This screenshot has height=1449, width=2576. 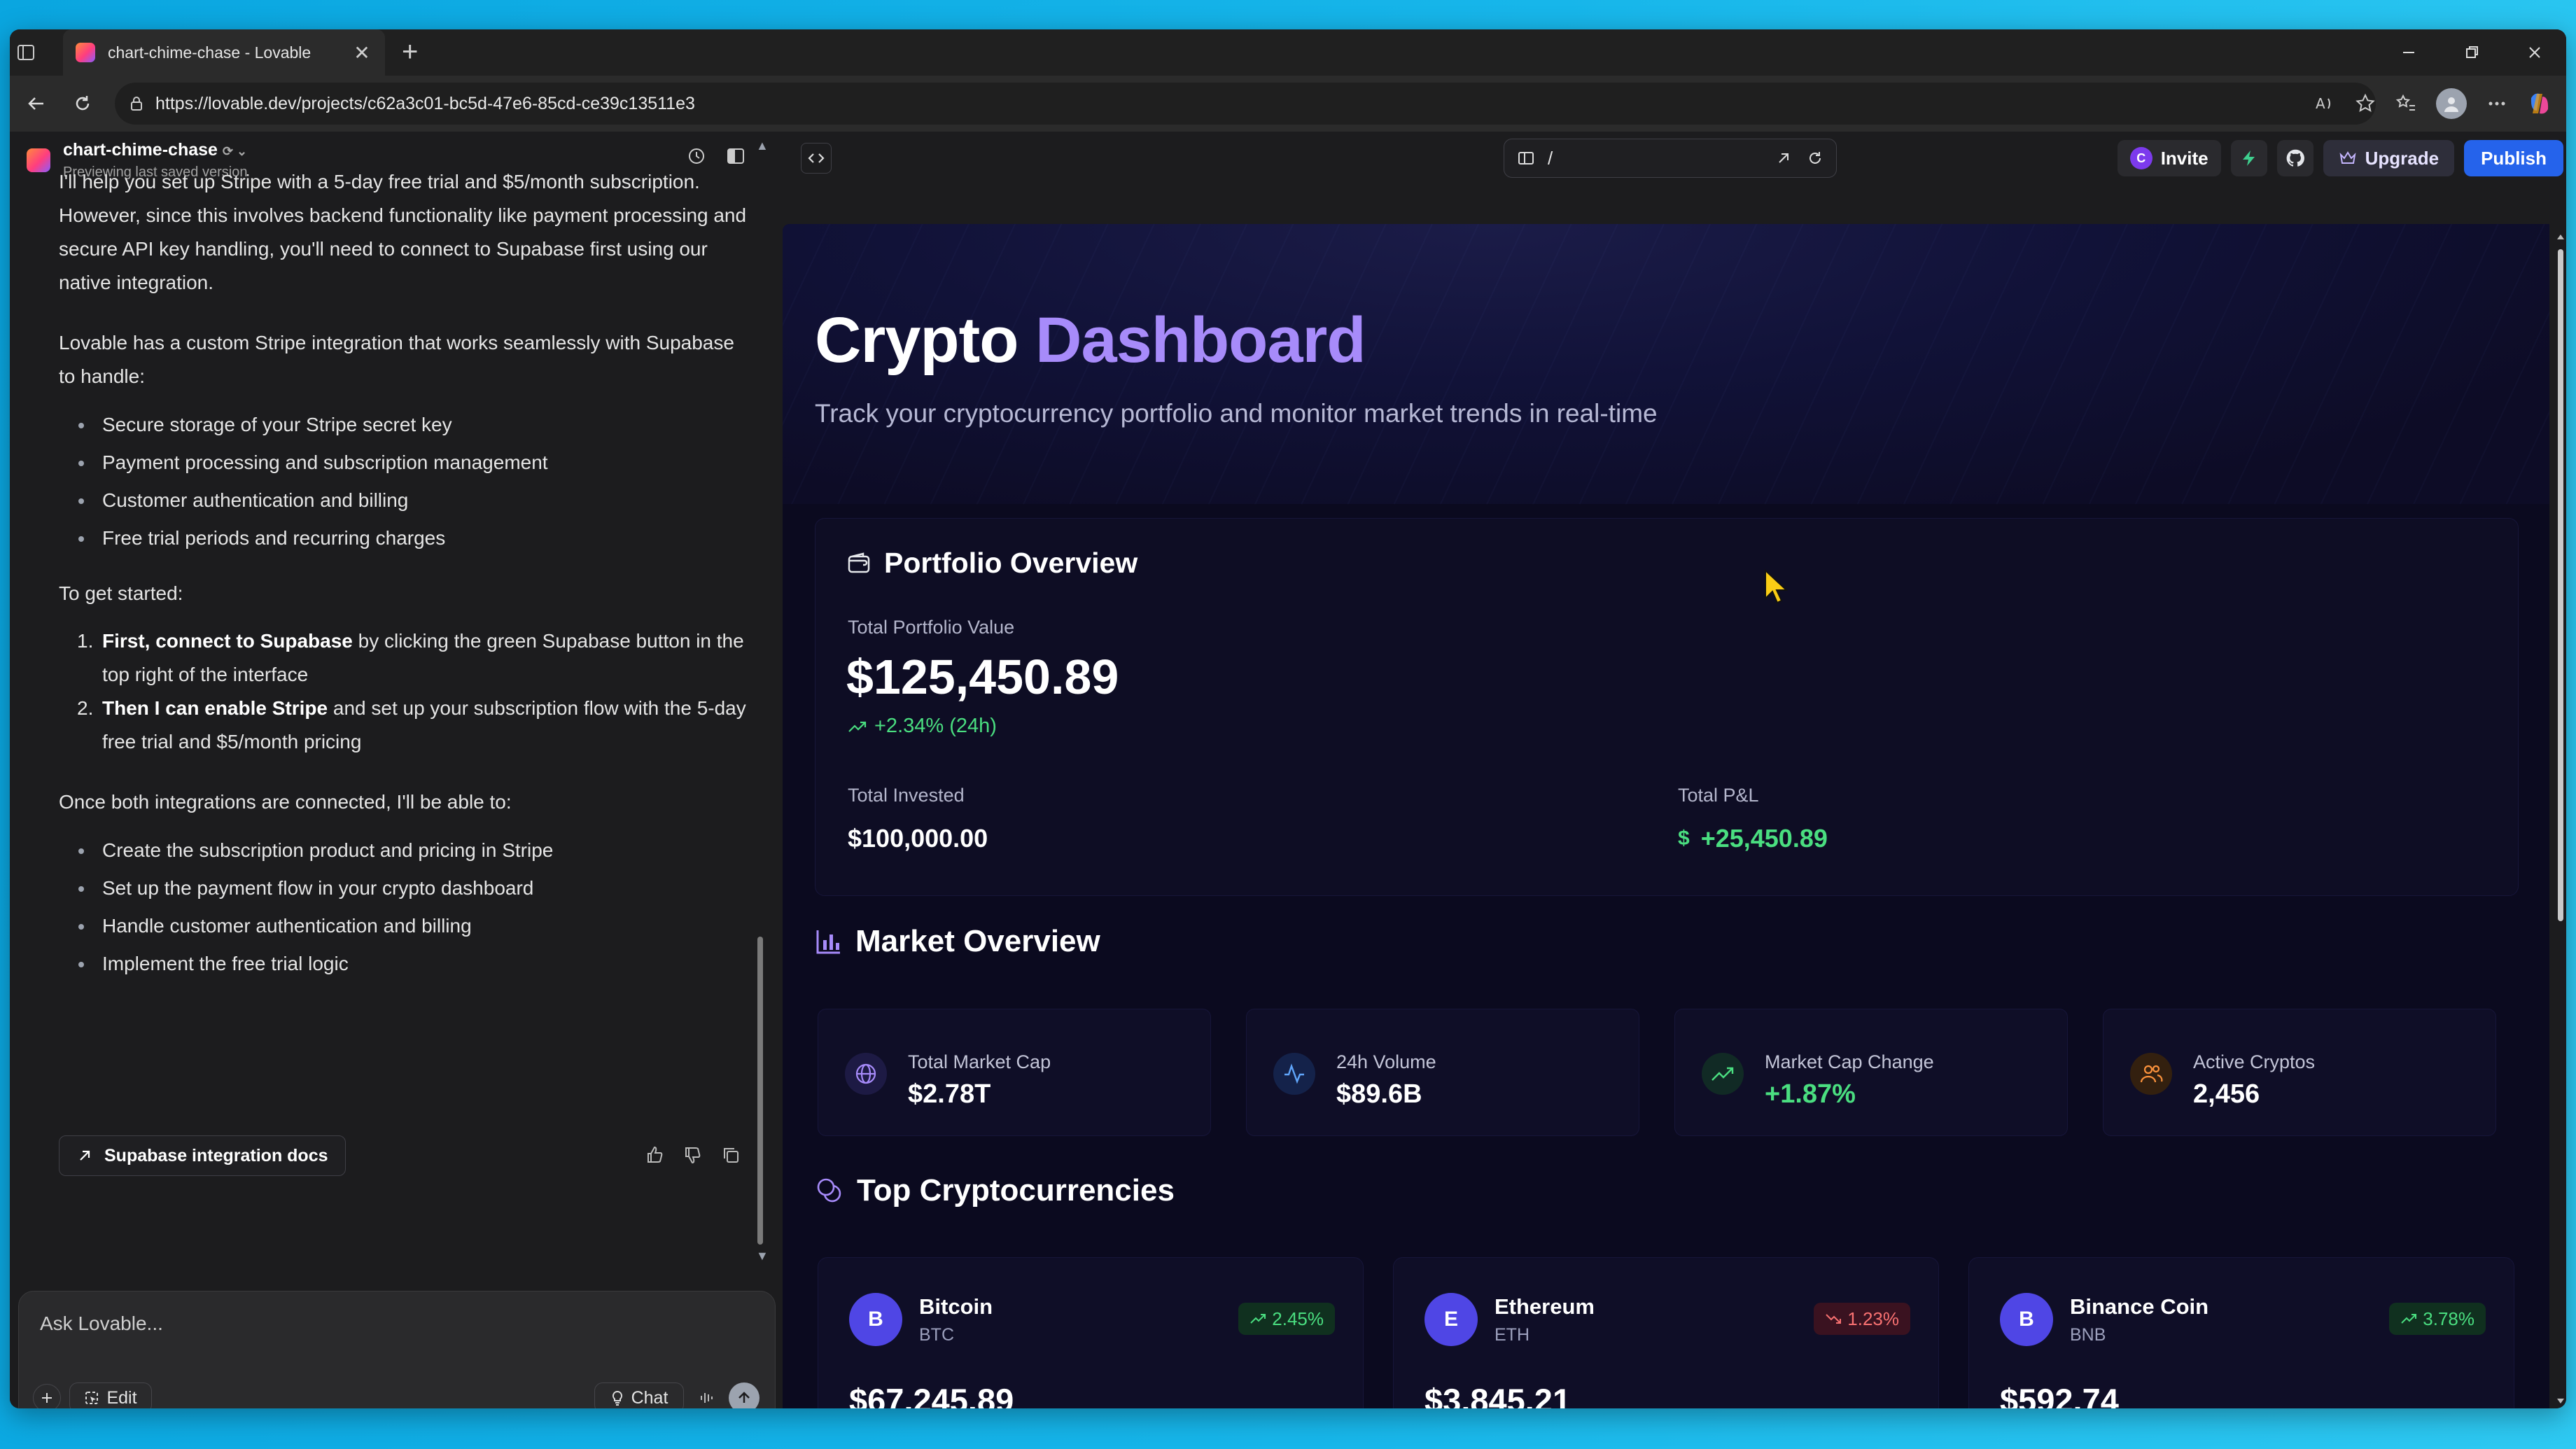 I want to click on publish-button: Publish, so click(x=2513, y=158).